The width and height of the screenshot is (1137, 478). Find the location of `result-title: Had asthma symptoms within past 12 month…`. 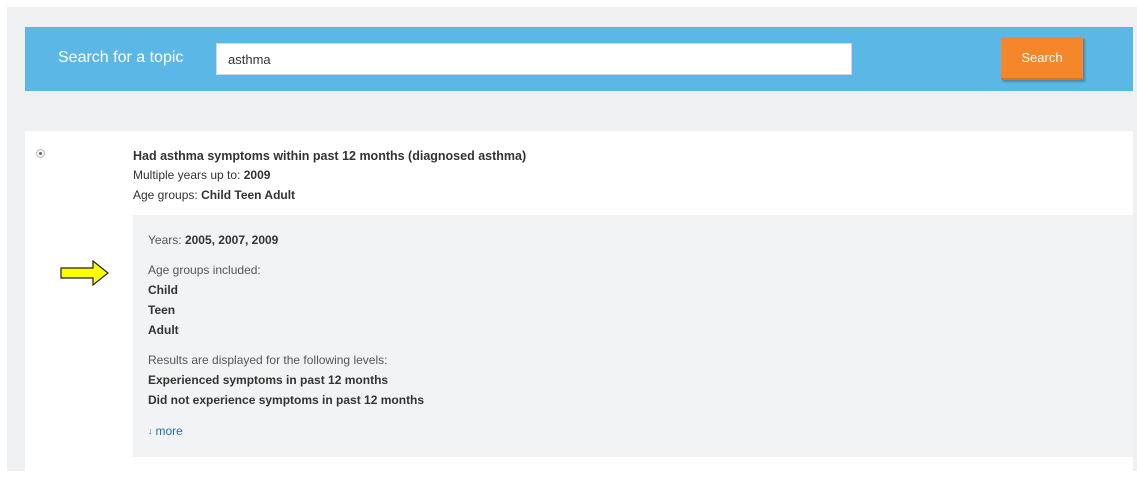

result-title: Had asthma symptoms within past 12 month… is located at coordinates (329, 156).